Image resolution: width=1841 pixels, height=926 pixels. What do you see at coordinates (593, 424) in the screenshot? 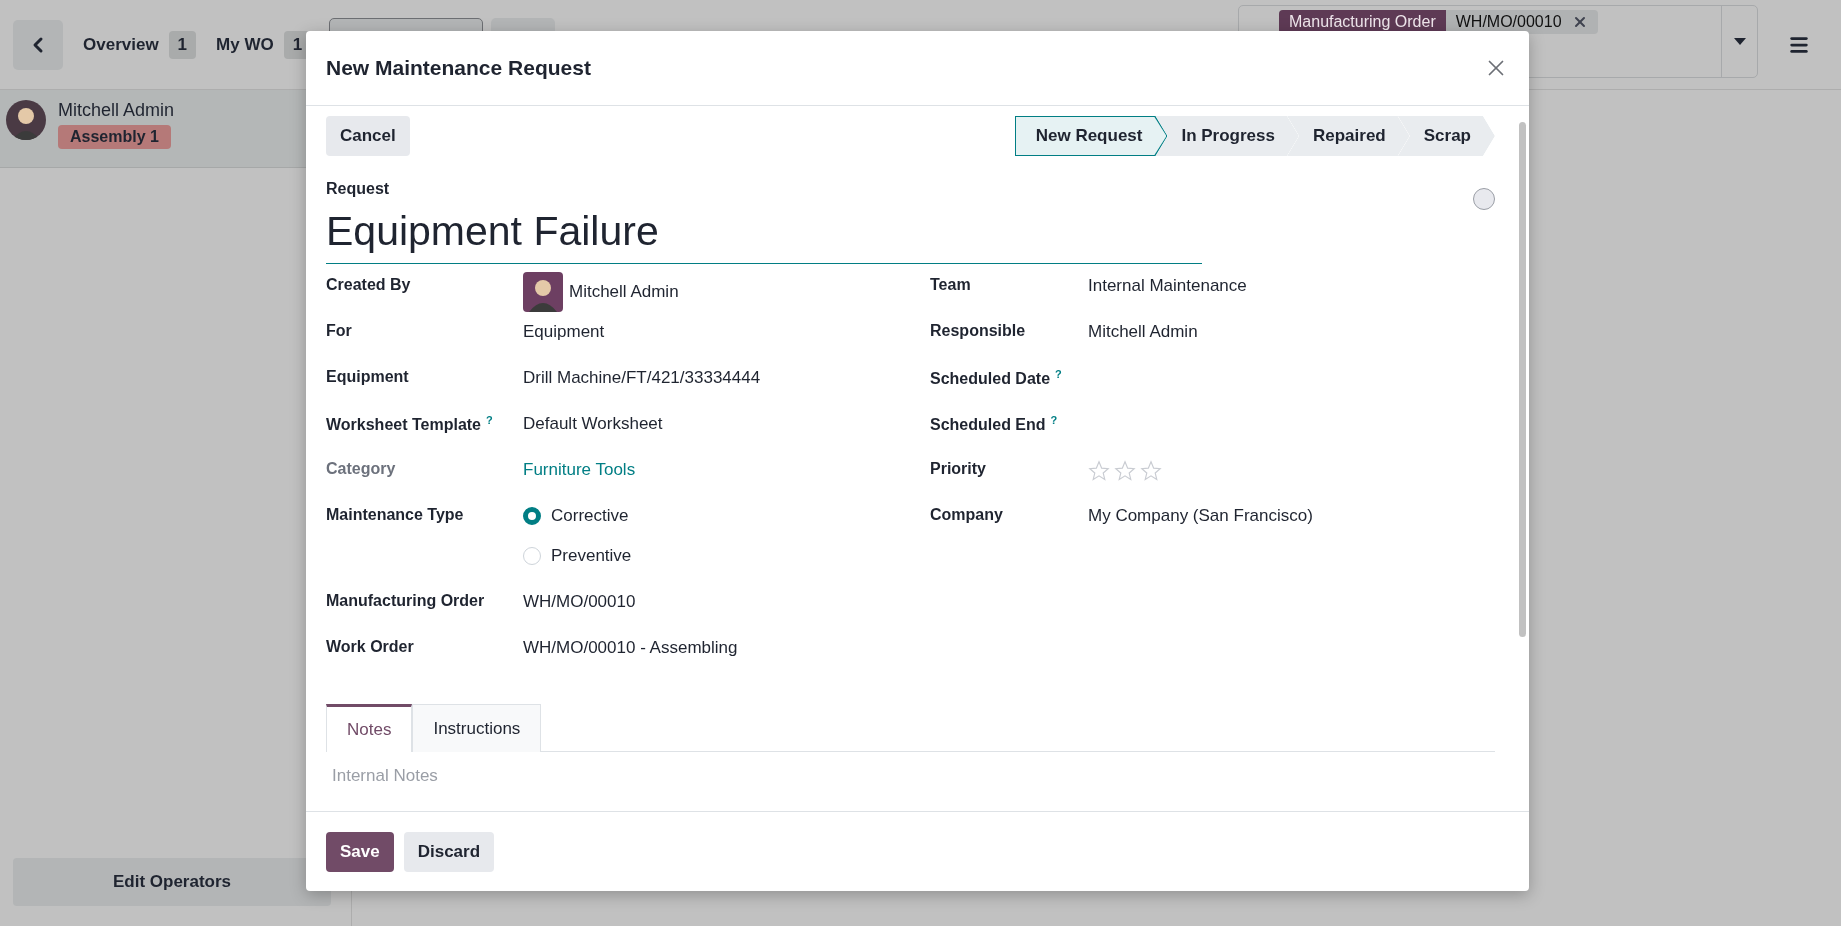
I see `field-value: Default Worksheet` at bounding box center [593, 424].